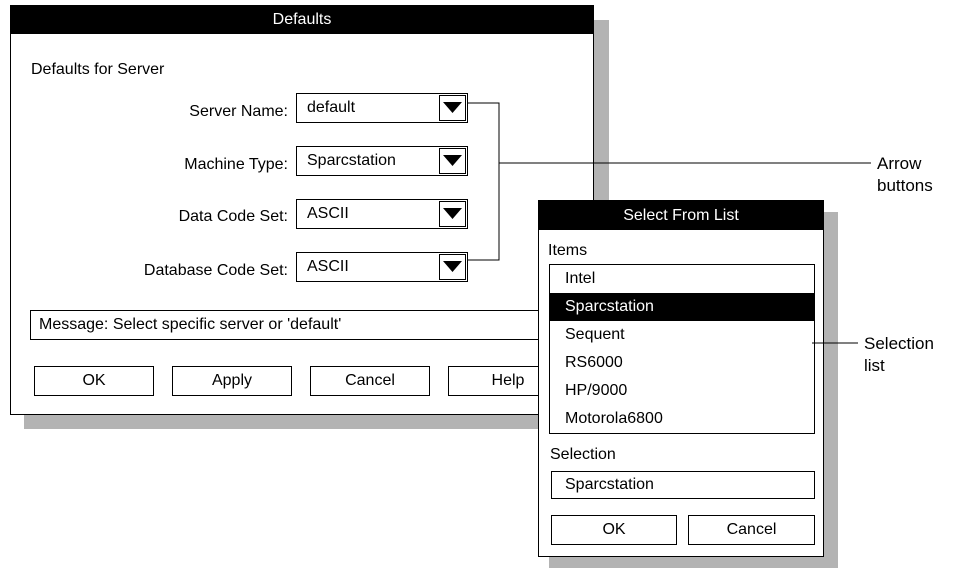 The width and height of the screenshot is (965, 568). I want to click on server-name-arrow-button, so click(452, 108).